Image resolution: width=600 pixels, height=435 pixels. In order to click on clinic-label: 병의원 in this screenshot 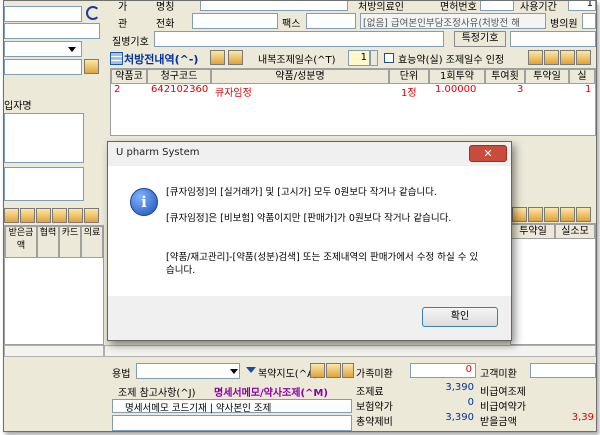, I will do `click(564, 24)`.